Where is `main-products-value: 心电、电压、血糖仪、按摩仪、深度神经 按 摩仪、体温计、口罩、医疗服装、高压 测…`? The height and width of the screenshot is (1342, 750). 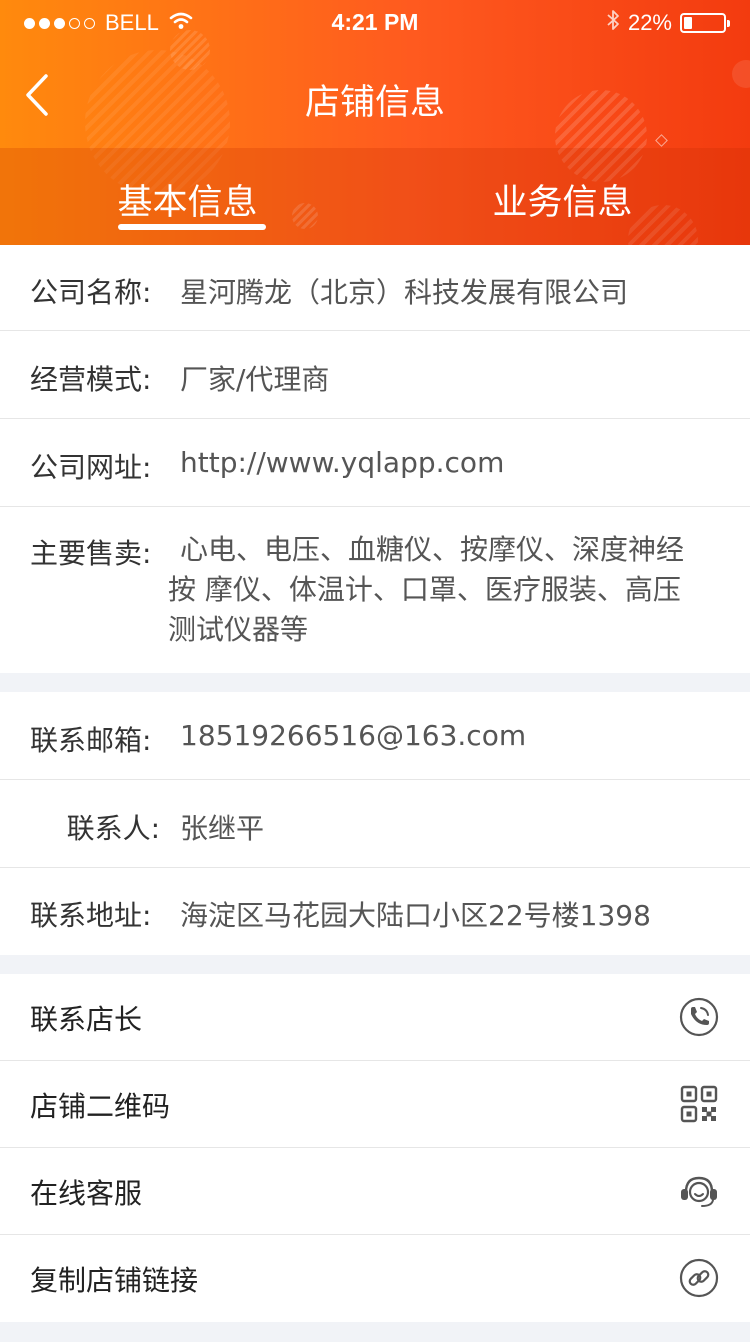 main-products-value: 心电、电压、血糖仪、按摩仪、深度神经 按 摩仪、体温计、口罩、医疗服装、高压 测… is located at coordinates (448, 590).